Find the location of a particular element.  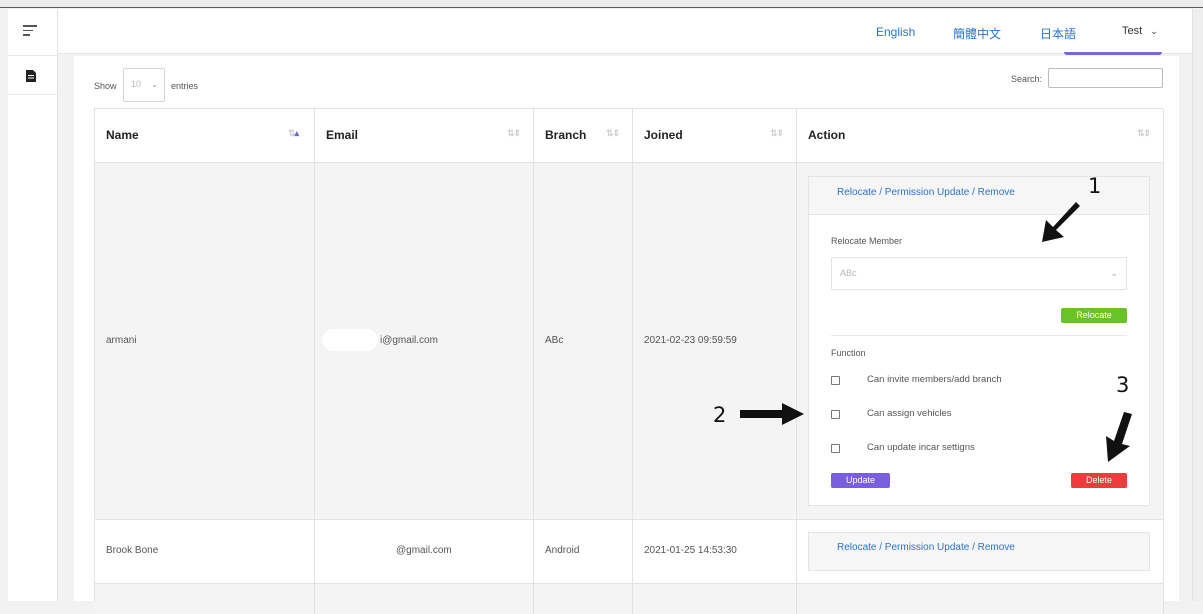

panel-divider is located at coordinates (979, 335).